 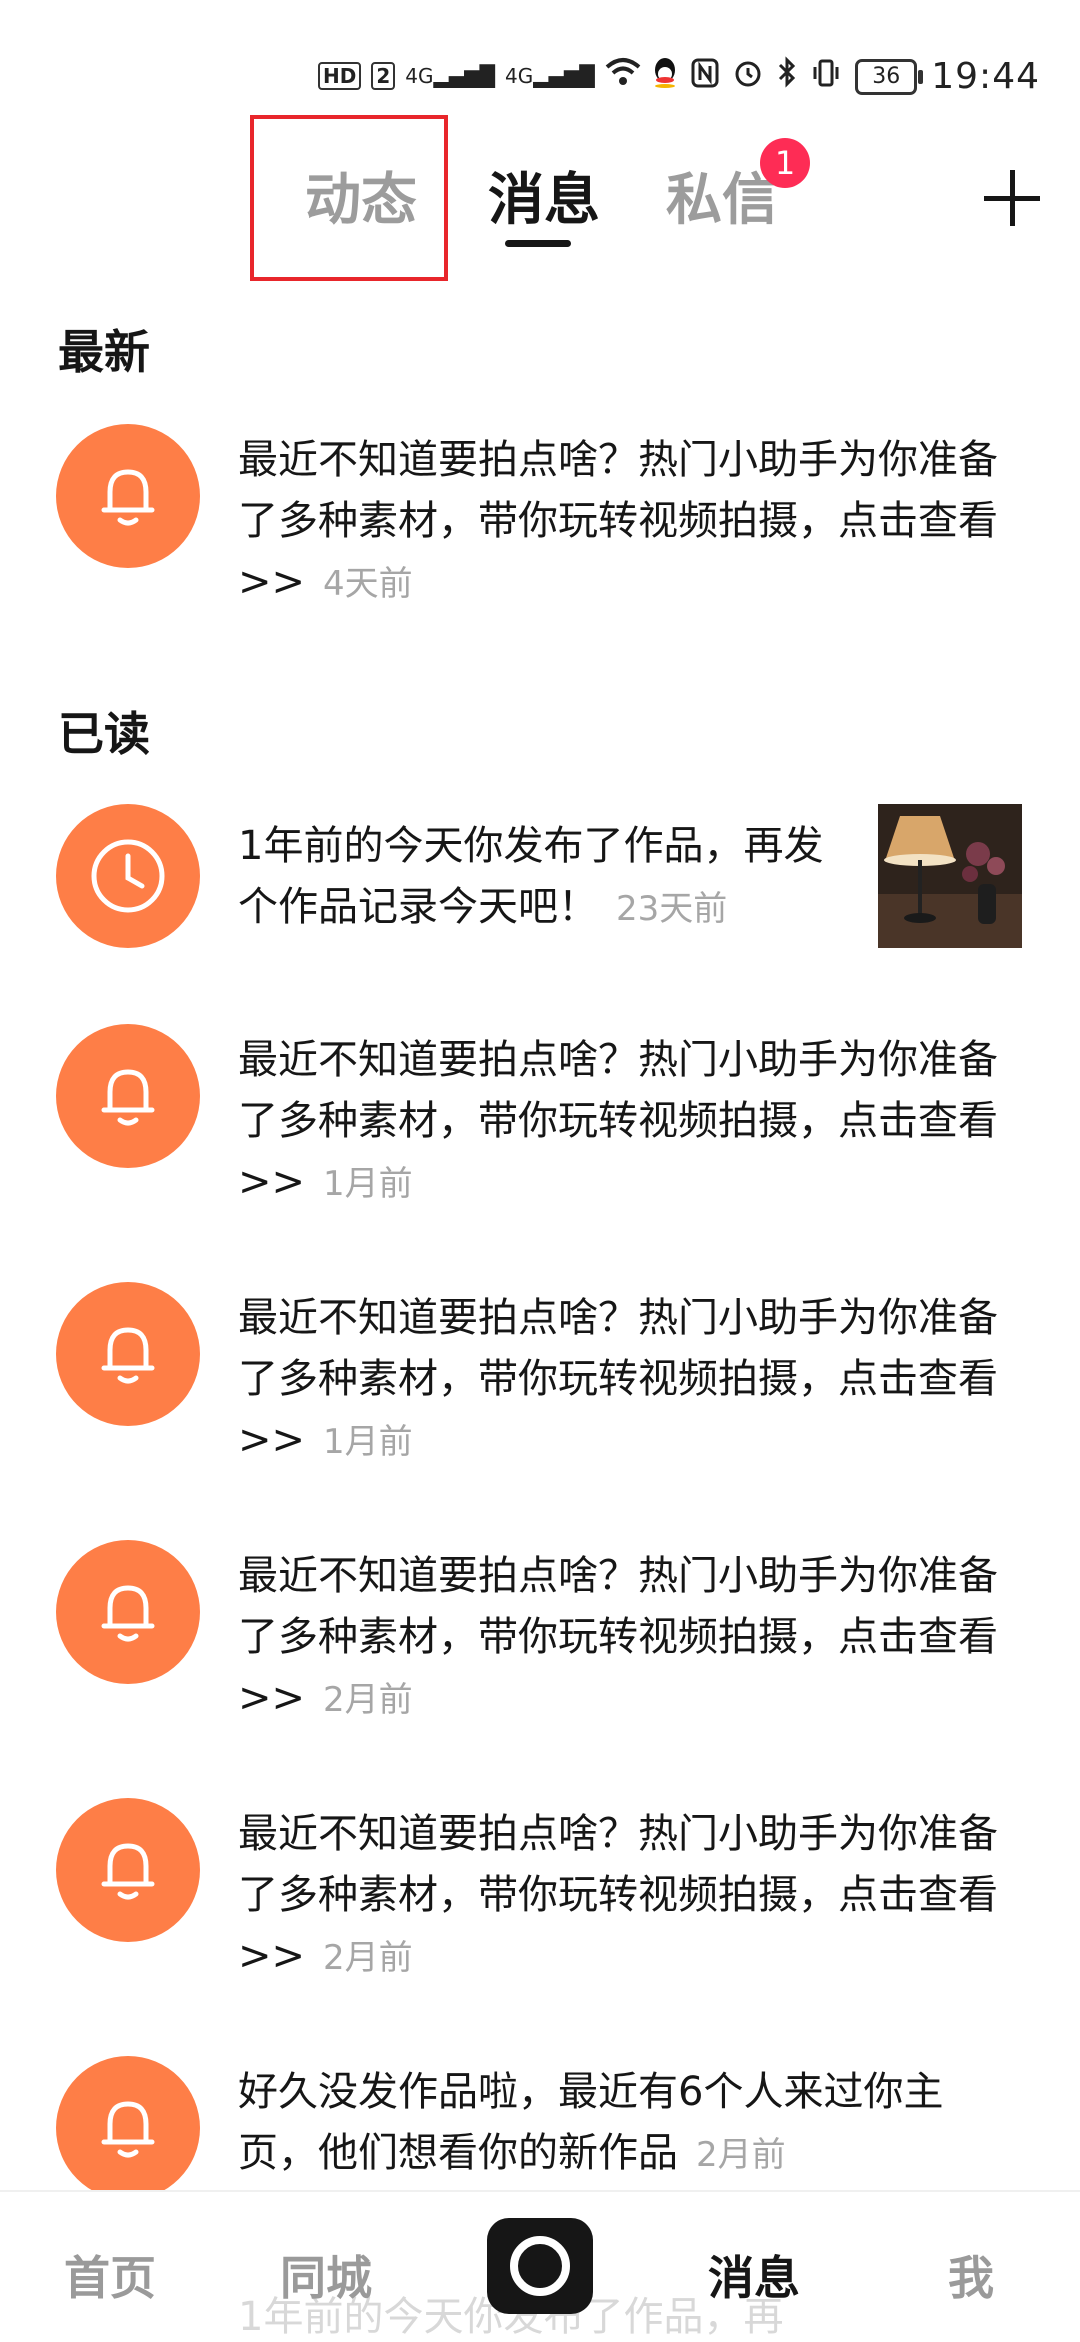 I want to click on tab-dynamic: 动态, so click(x=361, y=195).